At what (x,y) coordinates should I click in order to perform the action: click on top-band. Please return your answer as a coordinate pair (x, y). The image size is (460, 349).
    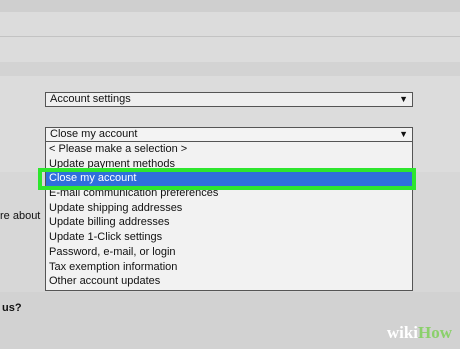
    Looking at the image, I should click on (230, 6).